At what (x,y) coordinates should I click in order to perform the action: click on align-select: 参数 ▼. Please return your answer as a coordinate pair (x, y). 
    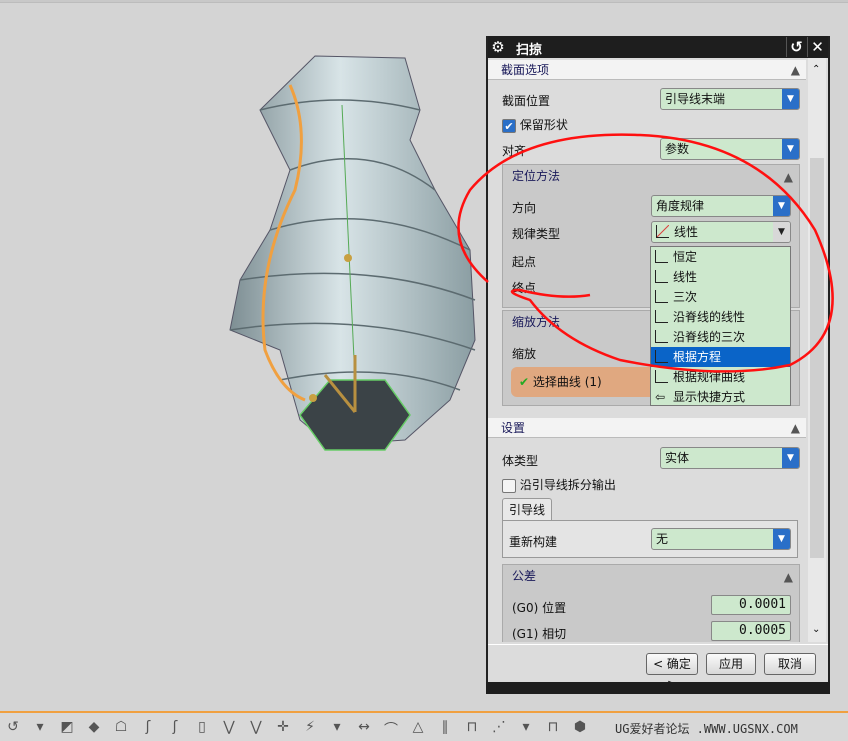
    Looking at the image, I should click on (730, 149).